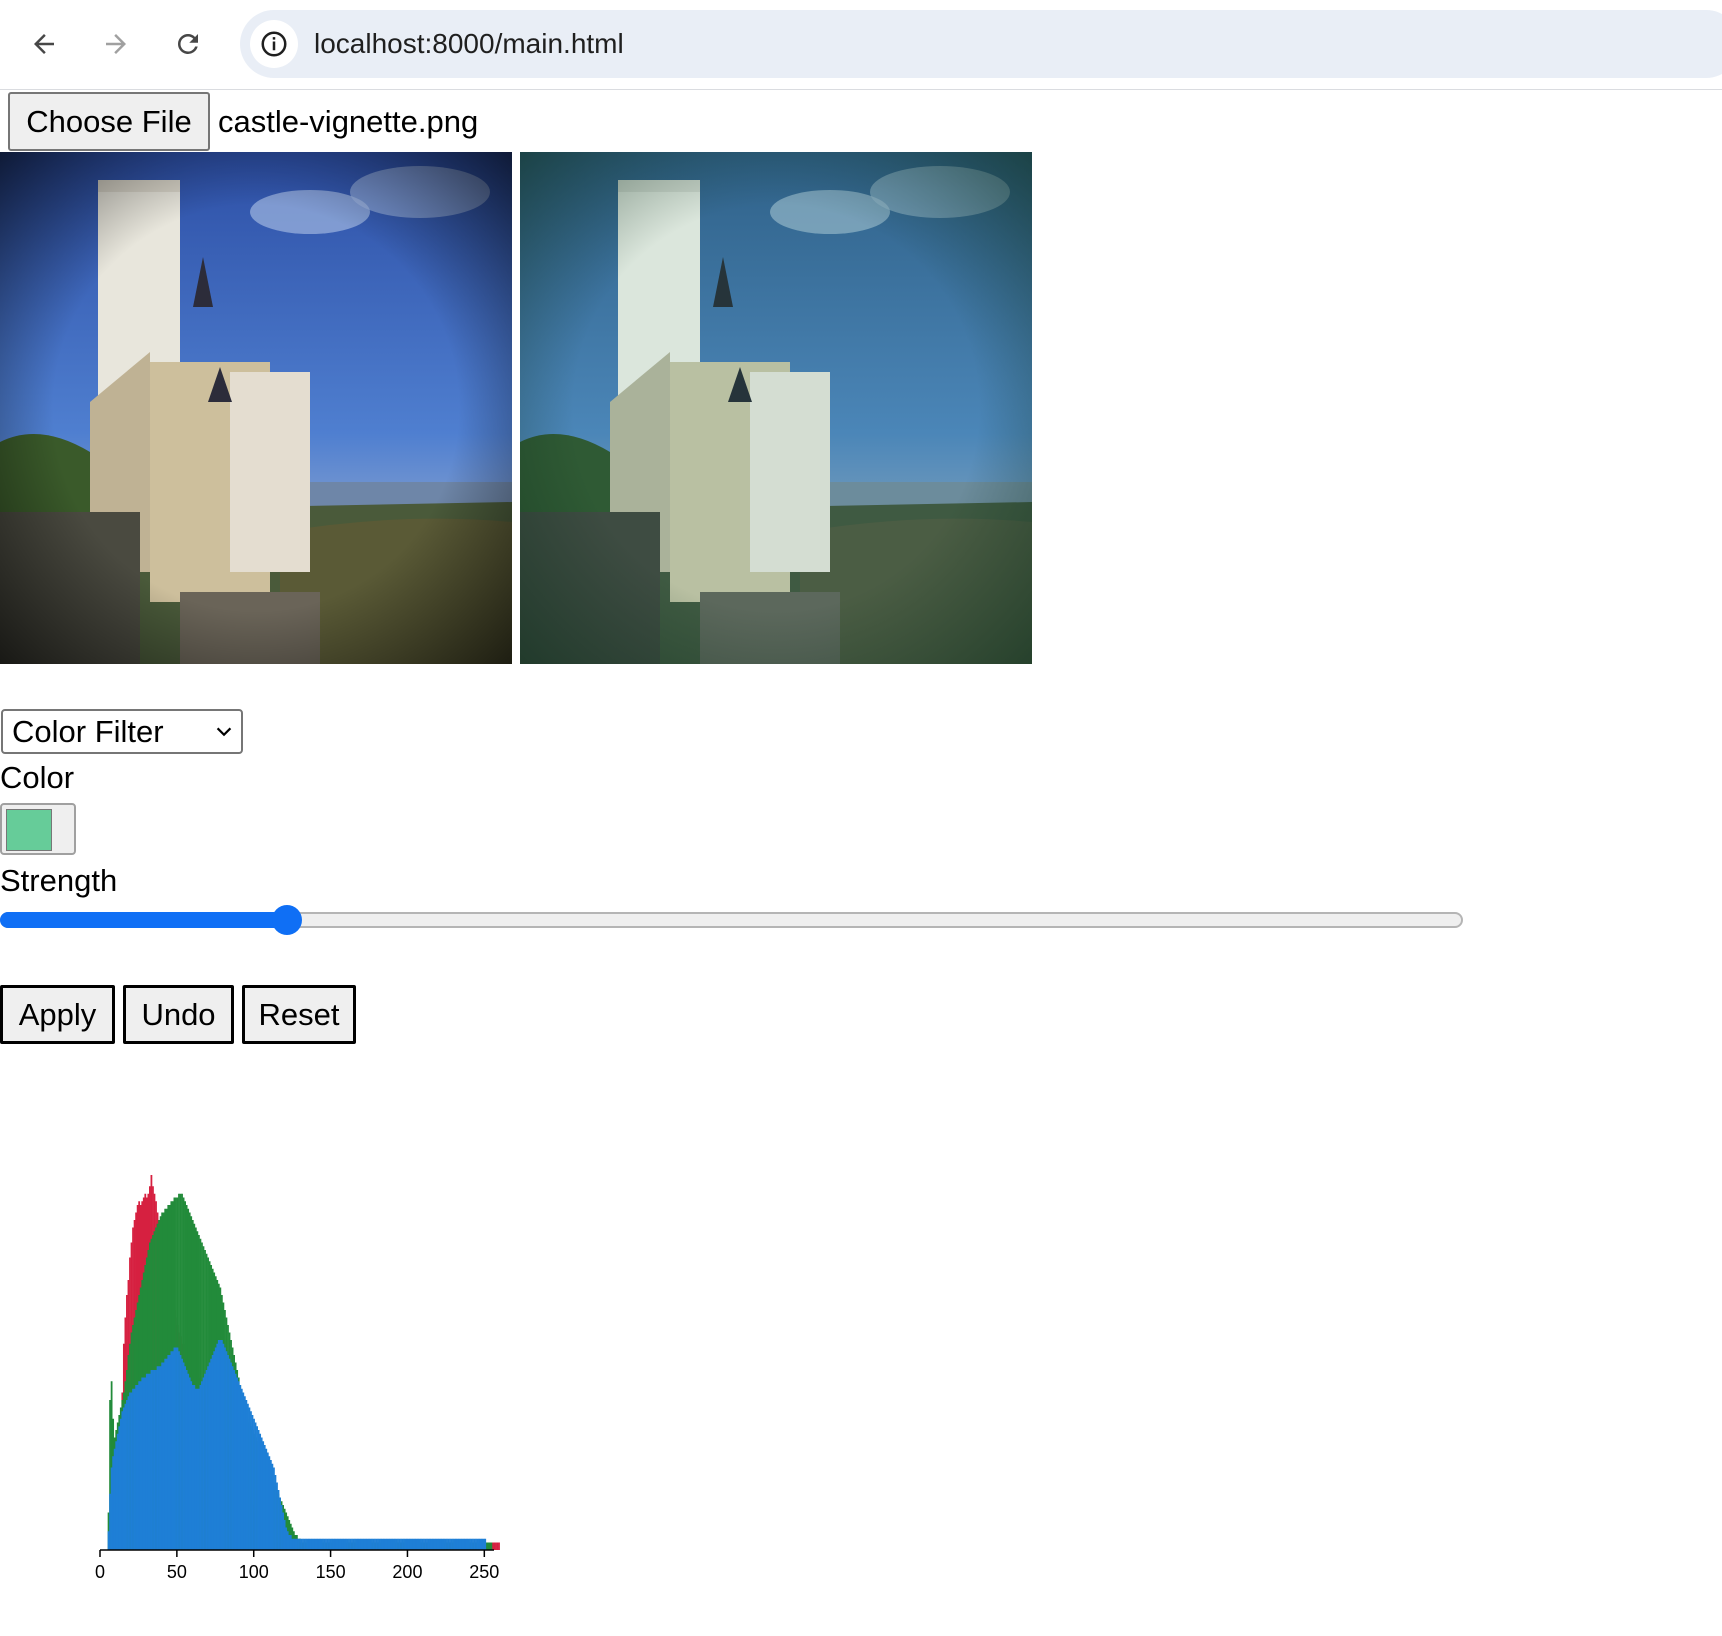 The height and width of the screenshot is (1636, 1722). What do you see at coordinates (348, 121) in the screenshot?
I see `selected-file-name: castle-vignette.png` at bounding box center [348, 121].